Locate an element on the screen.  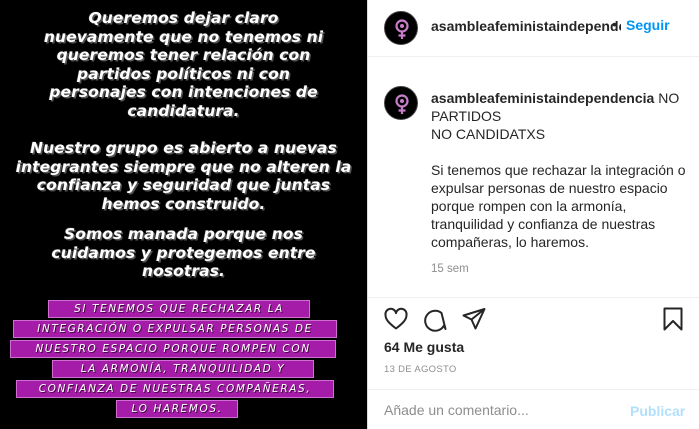
highlight-line: NUESTRO ESPACIO PORQUE ROMPEN CON is located at coordinates (173, 349).